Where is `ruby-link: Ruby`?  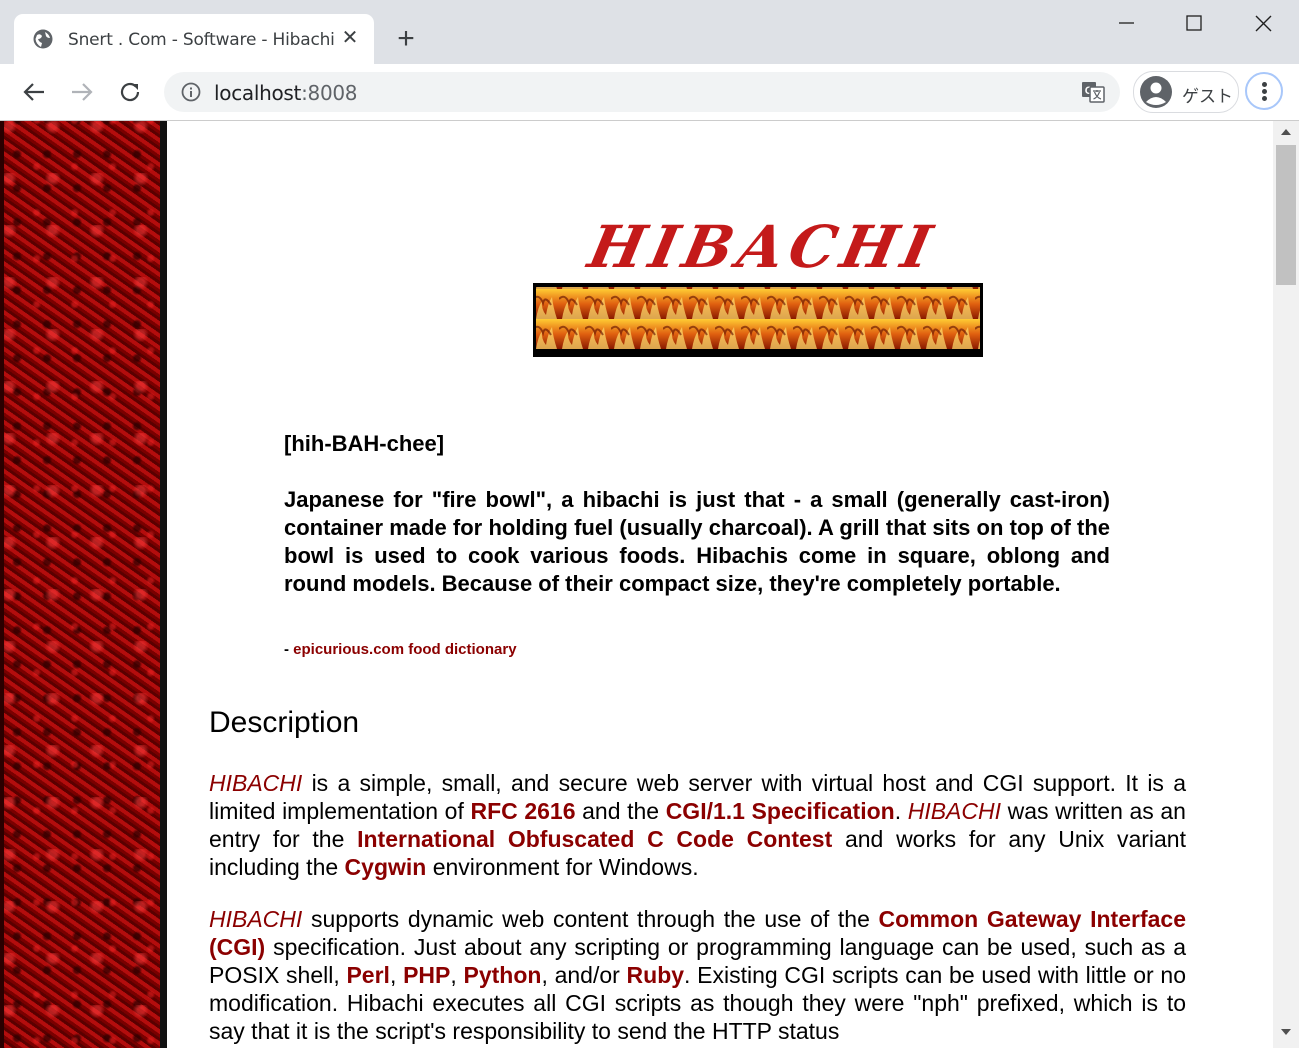
ruby-link: Ruby is located at coordinates (656, 975).